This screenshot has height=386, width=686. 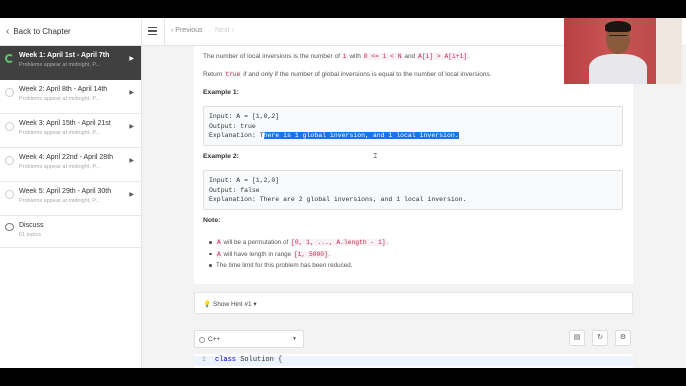 I want to click on previous-label: Previous, so click(x=189, y=30).